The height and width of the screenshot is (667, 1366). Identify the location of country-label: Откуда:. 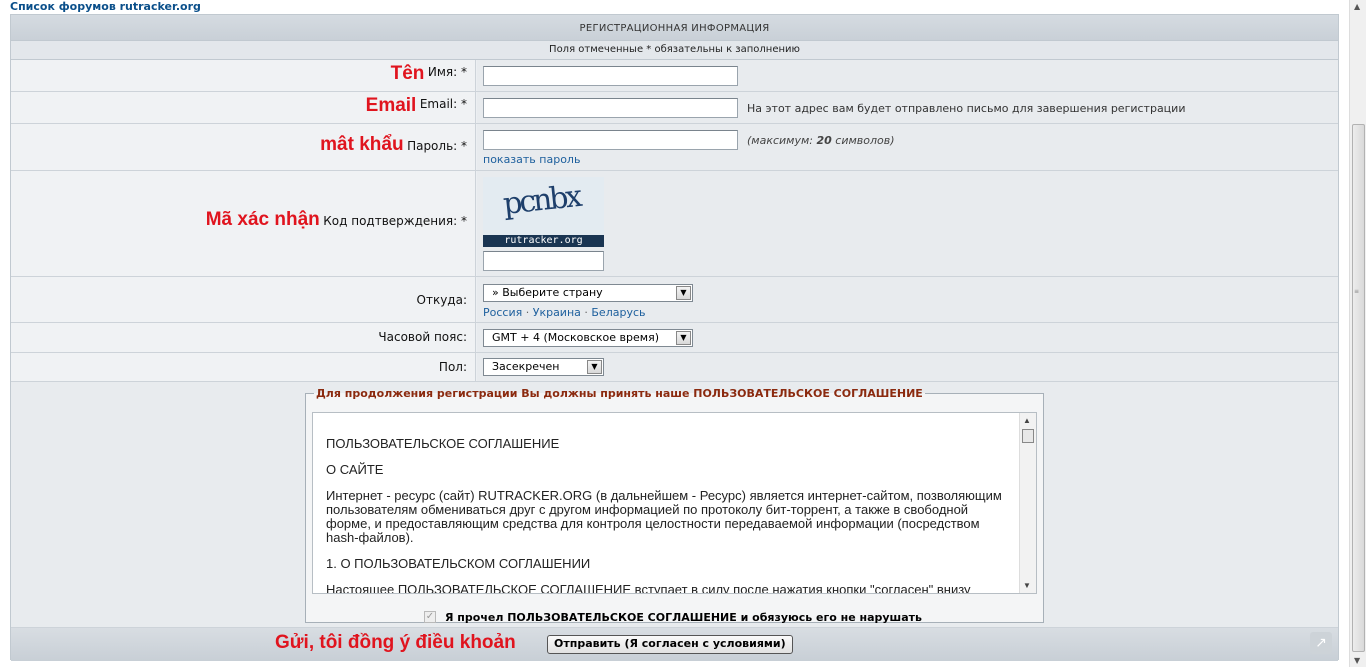
(441, 300).